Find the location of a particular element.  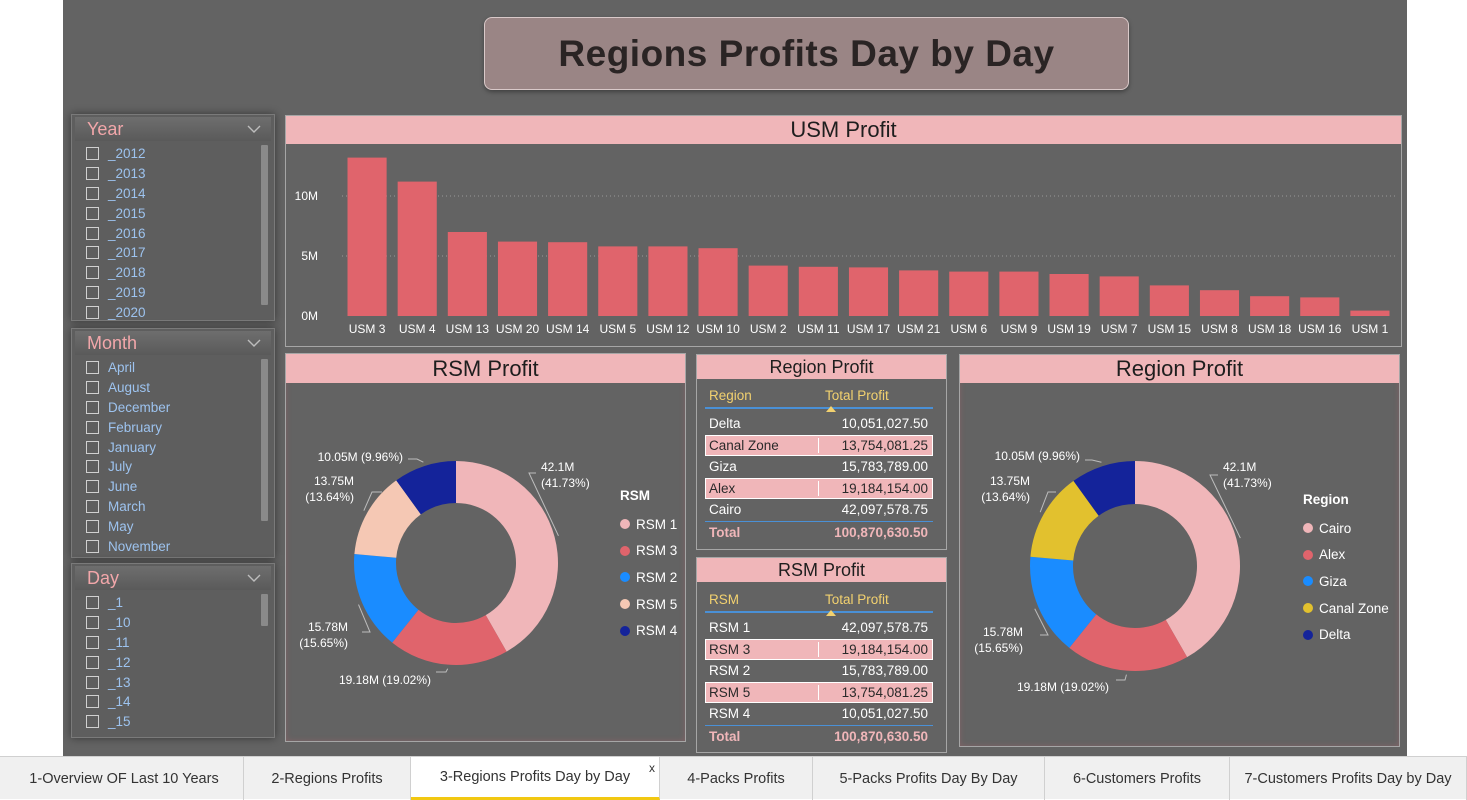

page-tab: 4-Packs Profits is located at coordinates (736, 778).